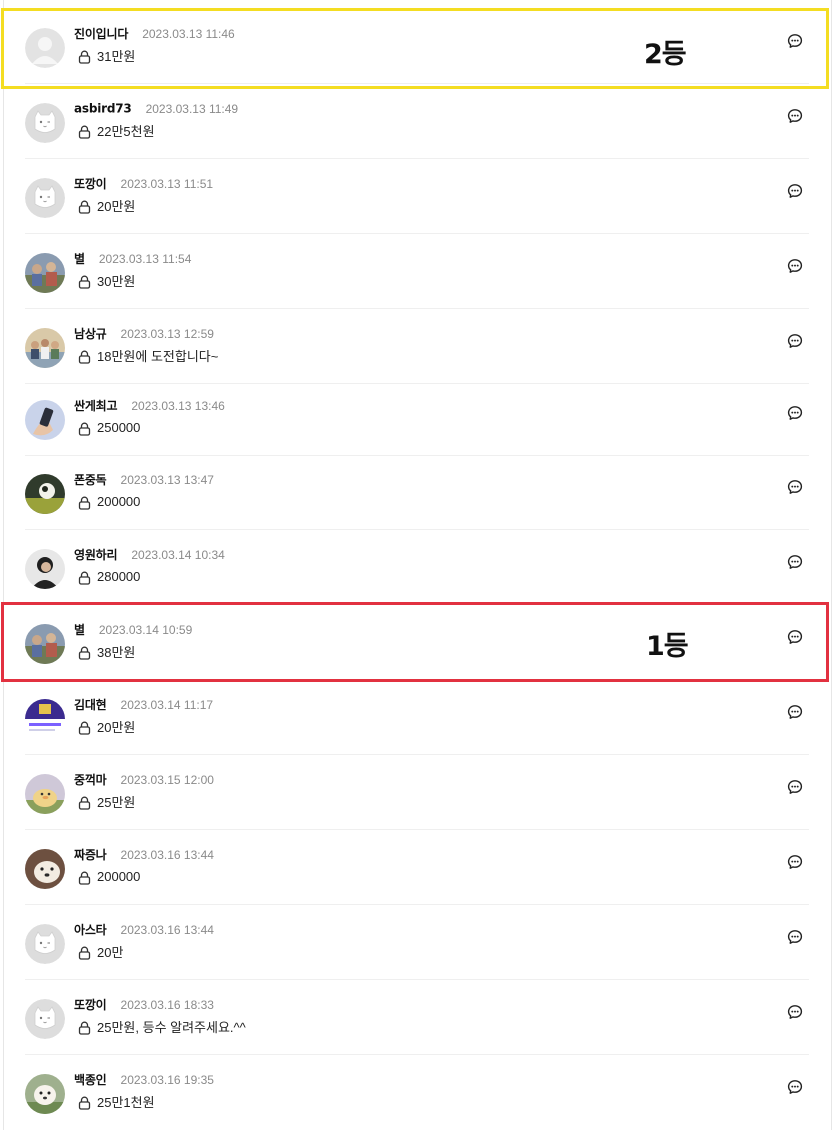  I want to click on comment-date: 2023.03.13 13:46, so click(178, 405).